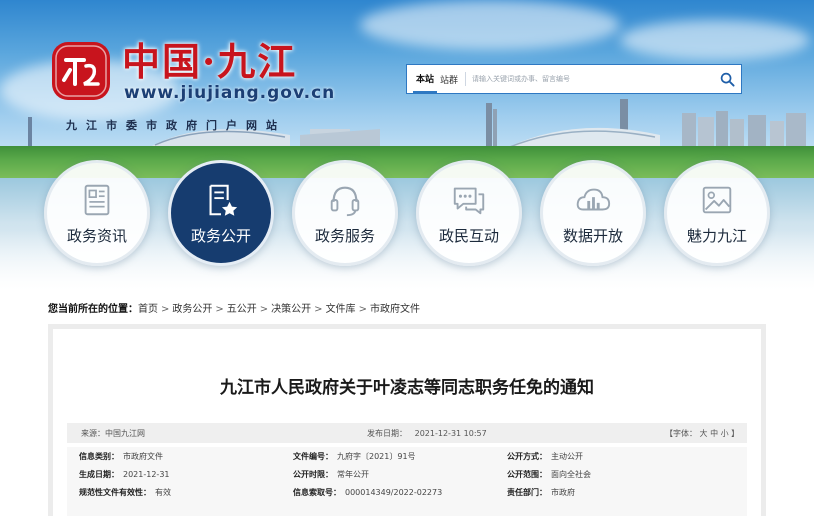  Describe the element at coordinates (93, 309) in the screenshot. I see `breadcrumb-lead: 您当前所在的位置：` at that location.